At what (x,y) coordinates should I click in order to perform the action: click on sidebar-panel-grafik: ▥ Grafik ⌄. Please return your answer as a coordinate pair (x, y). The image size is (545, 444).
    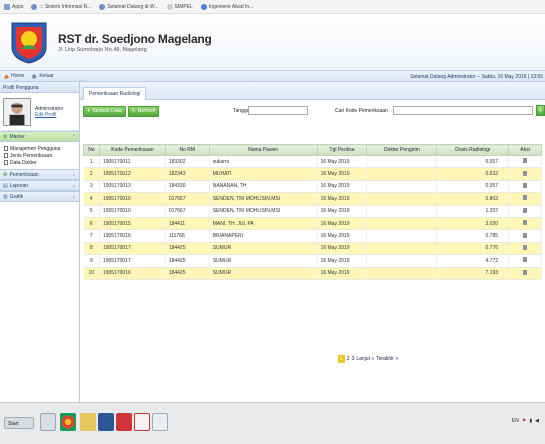
    Looking at the image, I should click on (39, 196).